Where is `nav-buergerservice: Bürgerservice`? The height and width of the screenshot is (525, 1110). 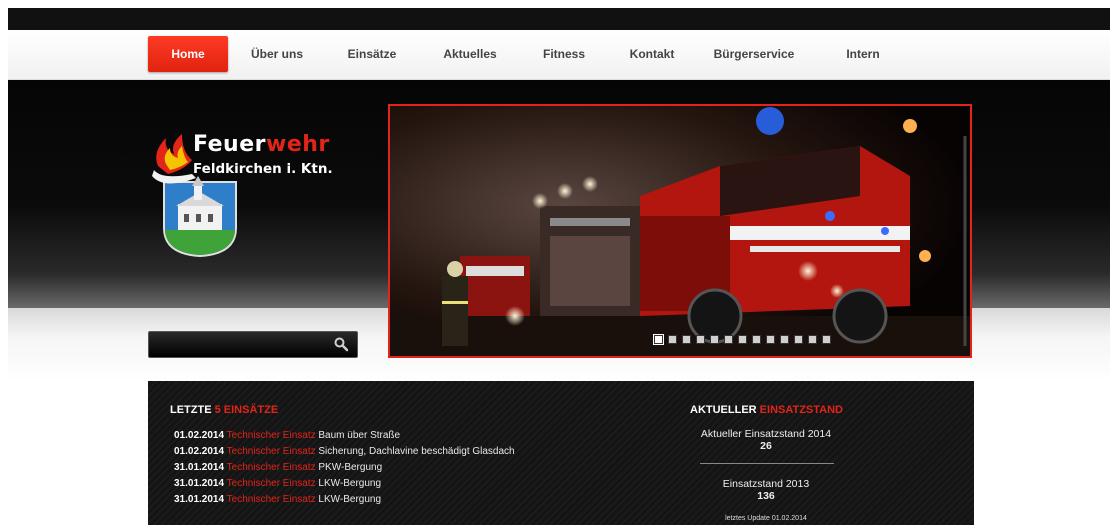 nav-buergerservice: Bürgerservice is located at coordinates (754, 54).